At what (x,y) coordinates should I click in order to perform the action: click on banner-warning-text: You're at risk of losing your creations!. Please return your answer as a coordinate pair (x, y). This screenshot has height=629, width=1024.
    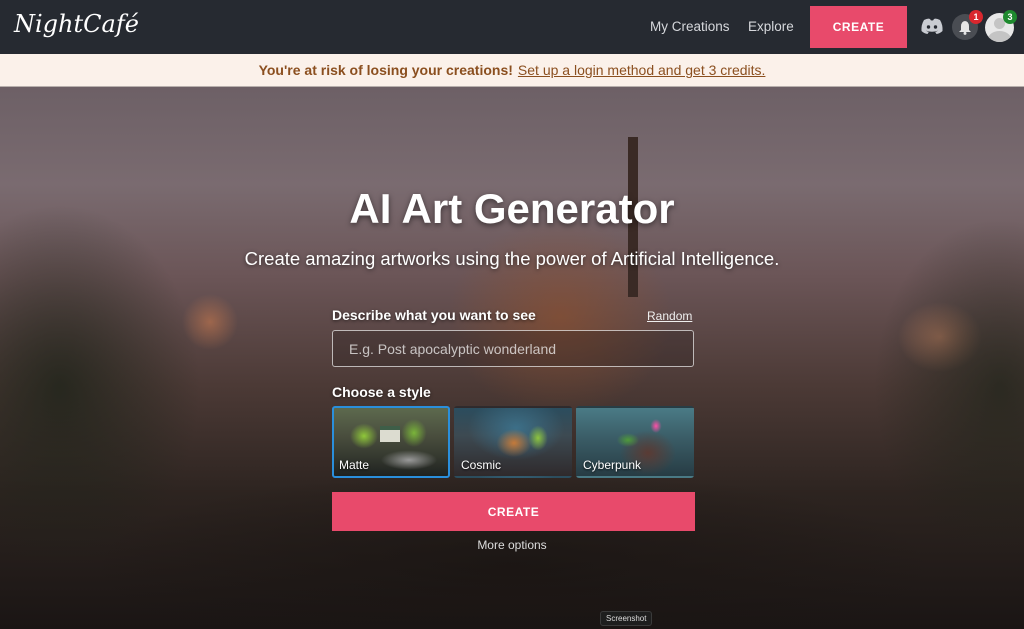
    Looking at the image, I should click on (385, 70).